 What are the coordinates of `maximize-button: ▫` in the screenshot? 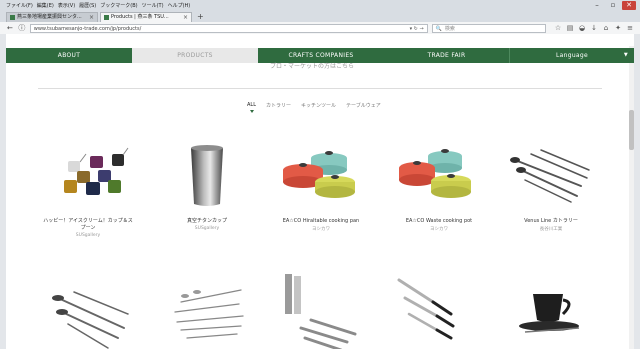 It's located at (613, 5).